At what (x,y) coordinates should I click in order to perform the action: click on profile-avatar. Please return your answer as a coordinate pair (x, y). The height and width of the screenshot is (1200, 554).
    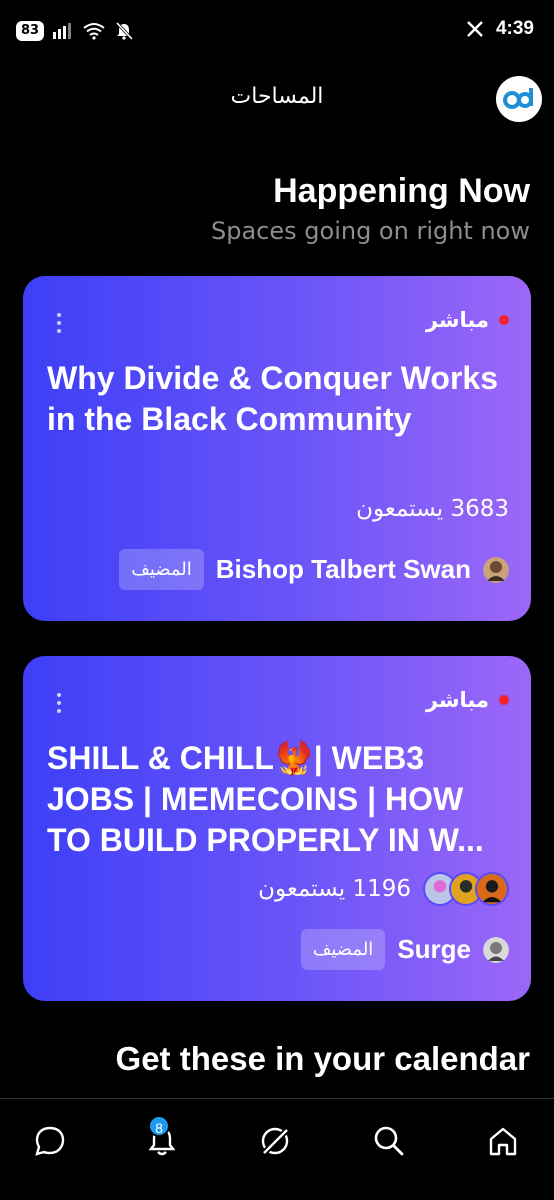
    Looking at the image, I should click on (519, 99).